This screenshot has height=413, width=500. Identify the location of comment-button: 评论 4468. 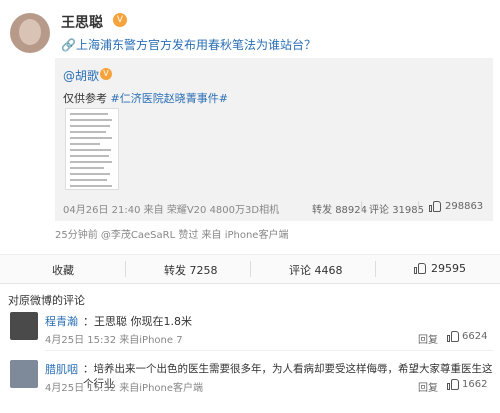
(316, 270).